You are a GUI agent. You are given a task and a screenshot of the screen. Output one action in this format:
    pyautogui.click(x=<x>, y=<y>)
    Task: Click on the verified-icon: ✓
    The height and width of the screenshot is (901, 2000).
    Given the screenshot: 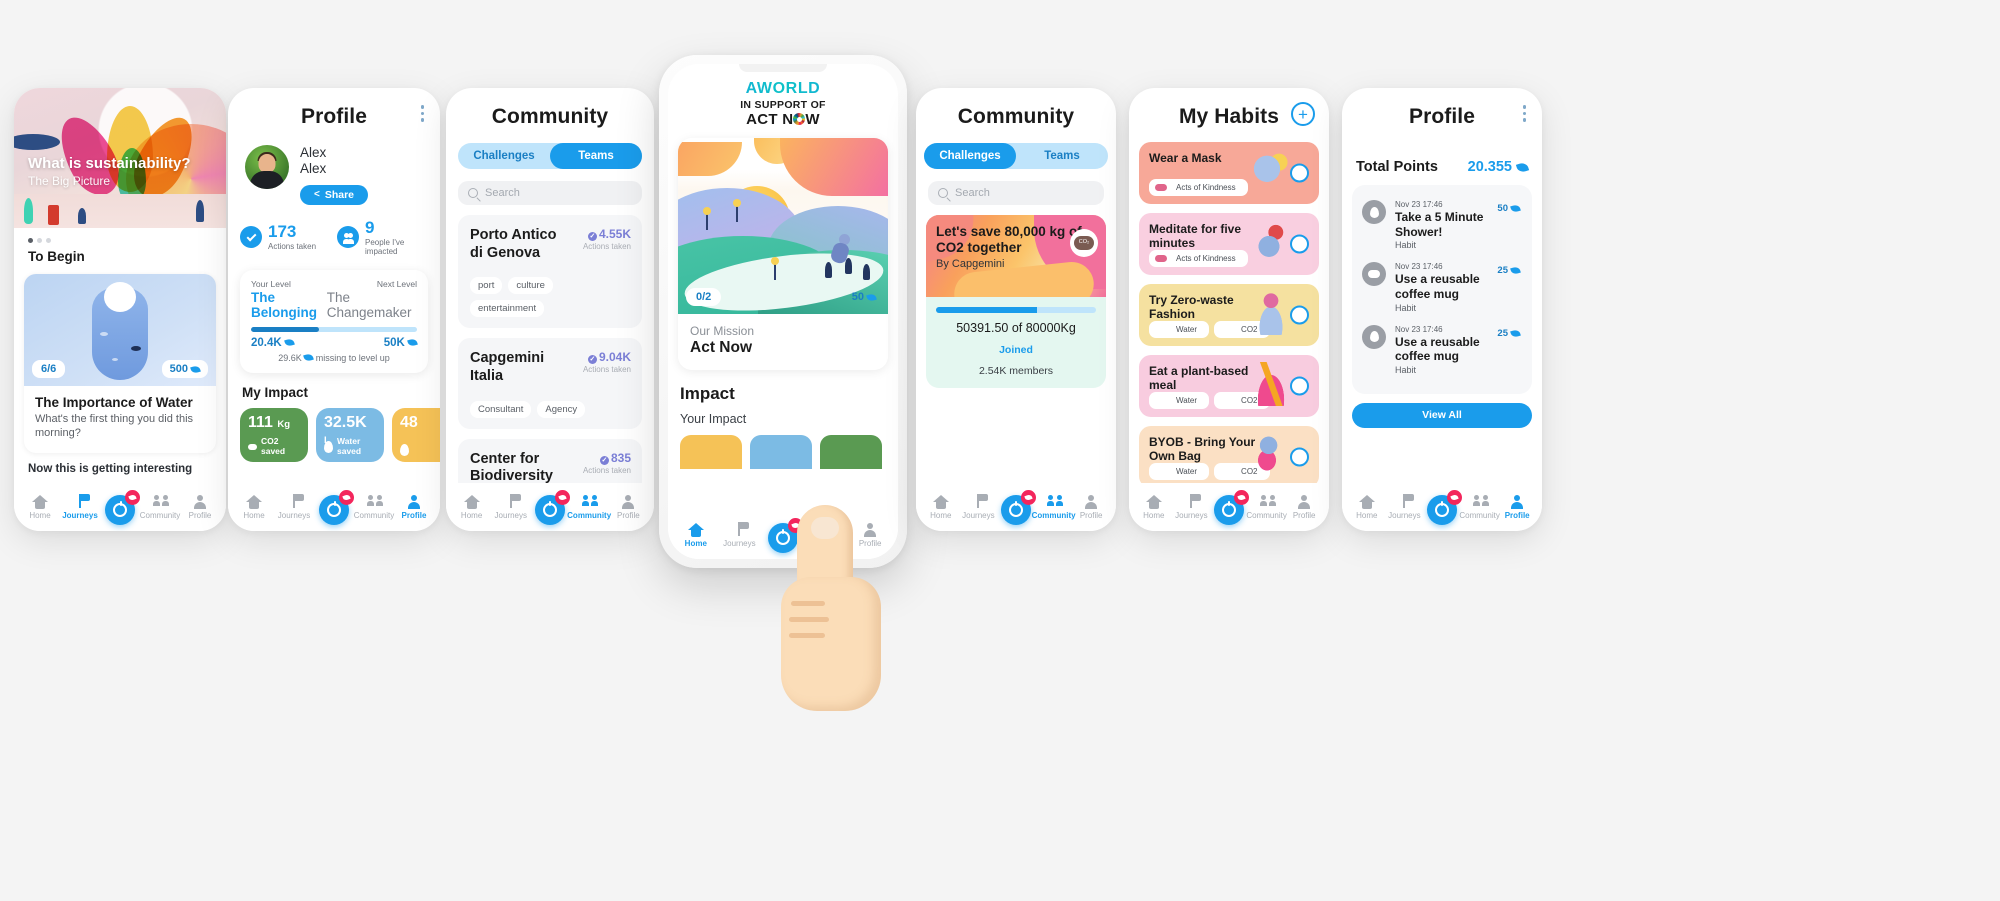 What is the action you would take?
    pyautogui.click(x=604, y=460)
    